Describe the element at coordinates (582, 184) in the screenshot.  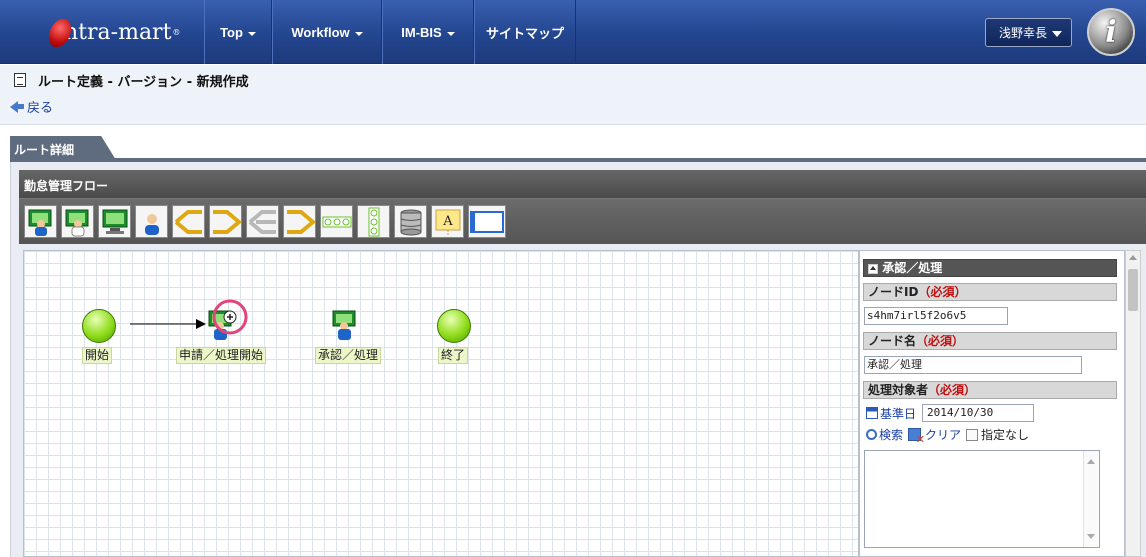
I see `flow-title: 勤怠管理フロー` at that location.